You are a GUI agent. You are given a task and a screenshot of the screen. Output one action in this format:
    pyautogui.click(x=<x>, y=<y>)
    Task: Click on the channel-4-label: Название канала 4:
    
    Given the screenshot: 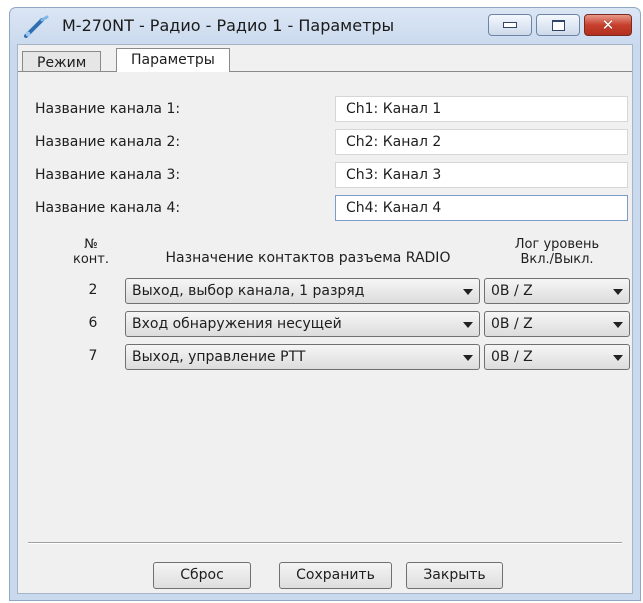 What is the action you would take?
    pyautogui.click(x=108, y=208)
    